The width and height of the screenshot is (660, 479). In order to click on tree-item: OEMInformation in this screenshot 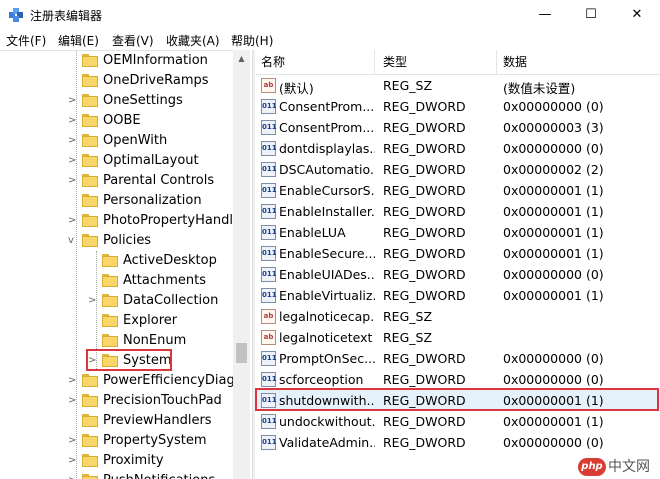, I will do `click(116, 61)`.